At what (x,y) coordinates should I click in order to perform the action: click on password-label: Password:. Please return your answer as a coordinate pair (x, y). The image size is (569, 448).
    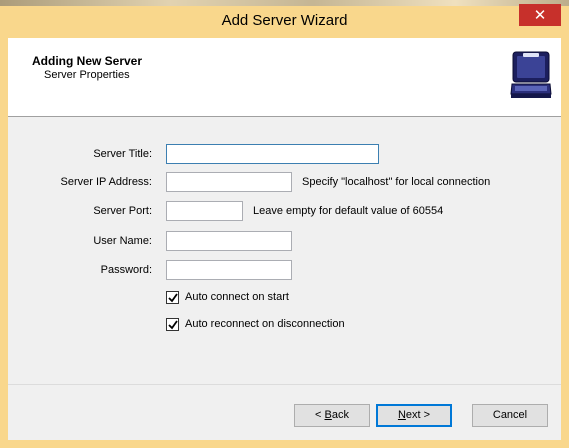
    Looking at the image, I should click on (126, 270).